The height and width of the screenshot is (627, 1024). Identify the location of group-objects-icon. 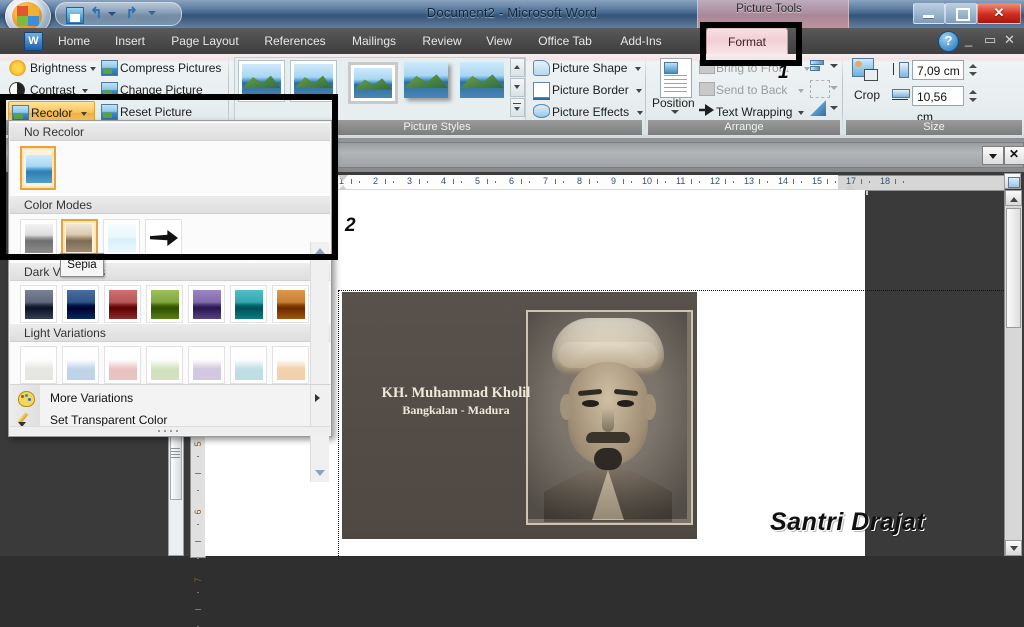
(820, 89).